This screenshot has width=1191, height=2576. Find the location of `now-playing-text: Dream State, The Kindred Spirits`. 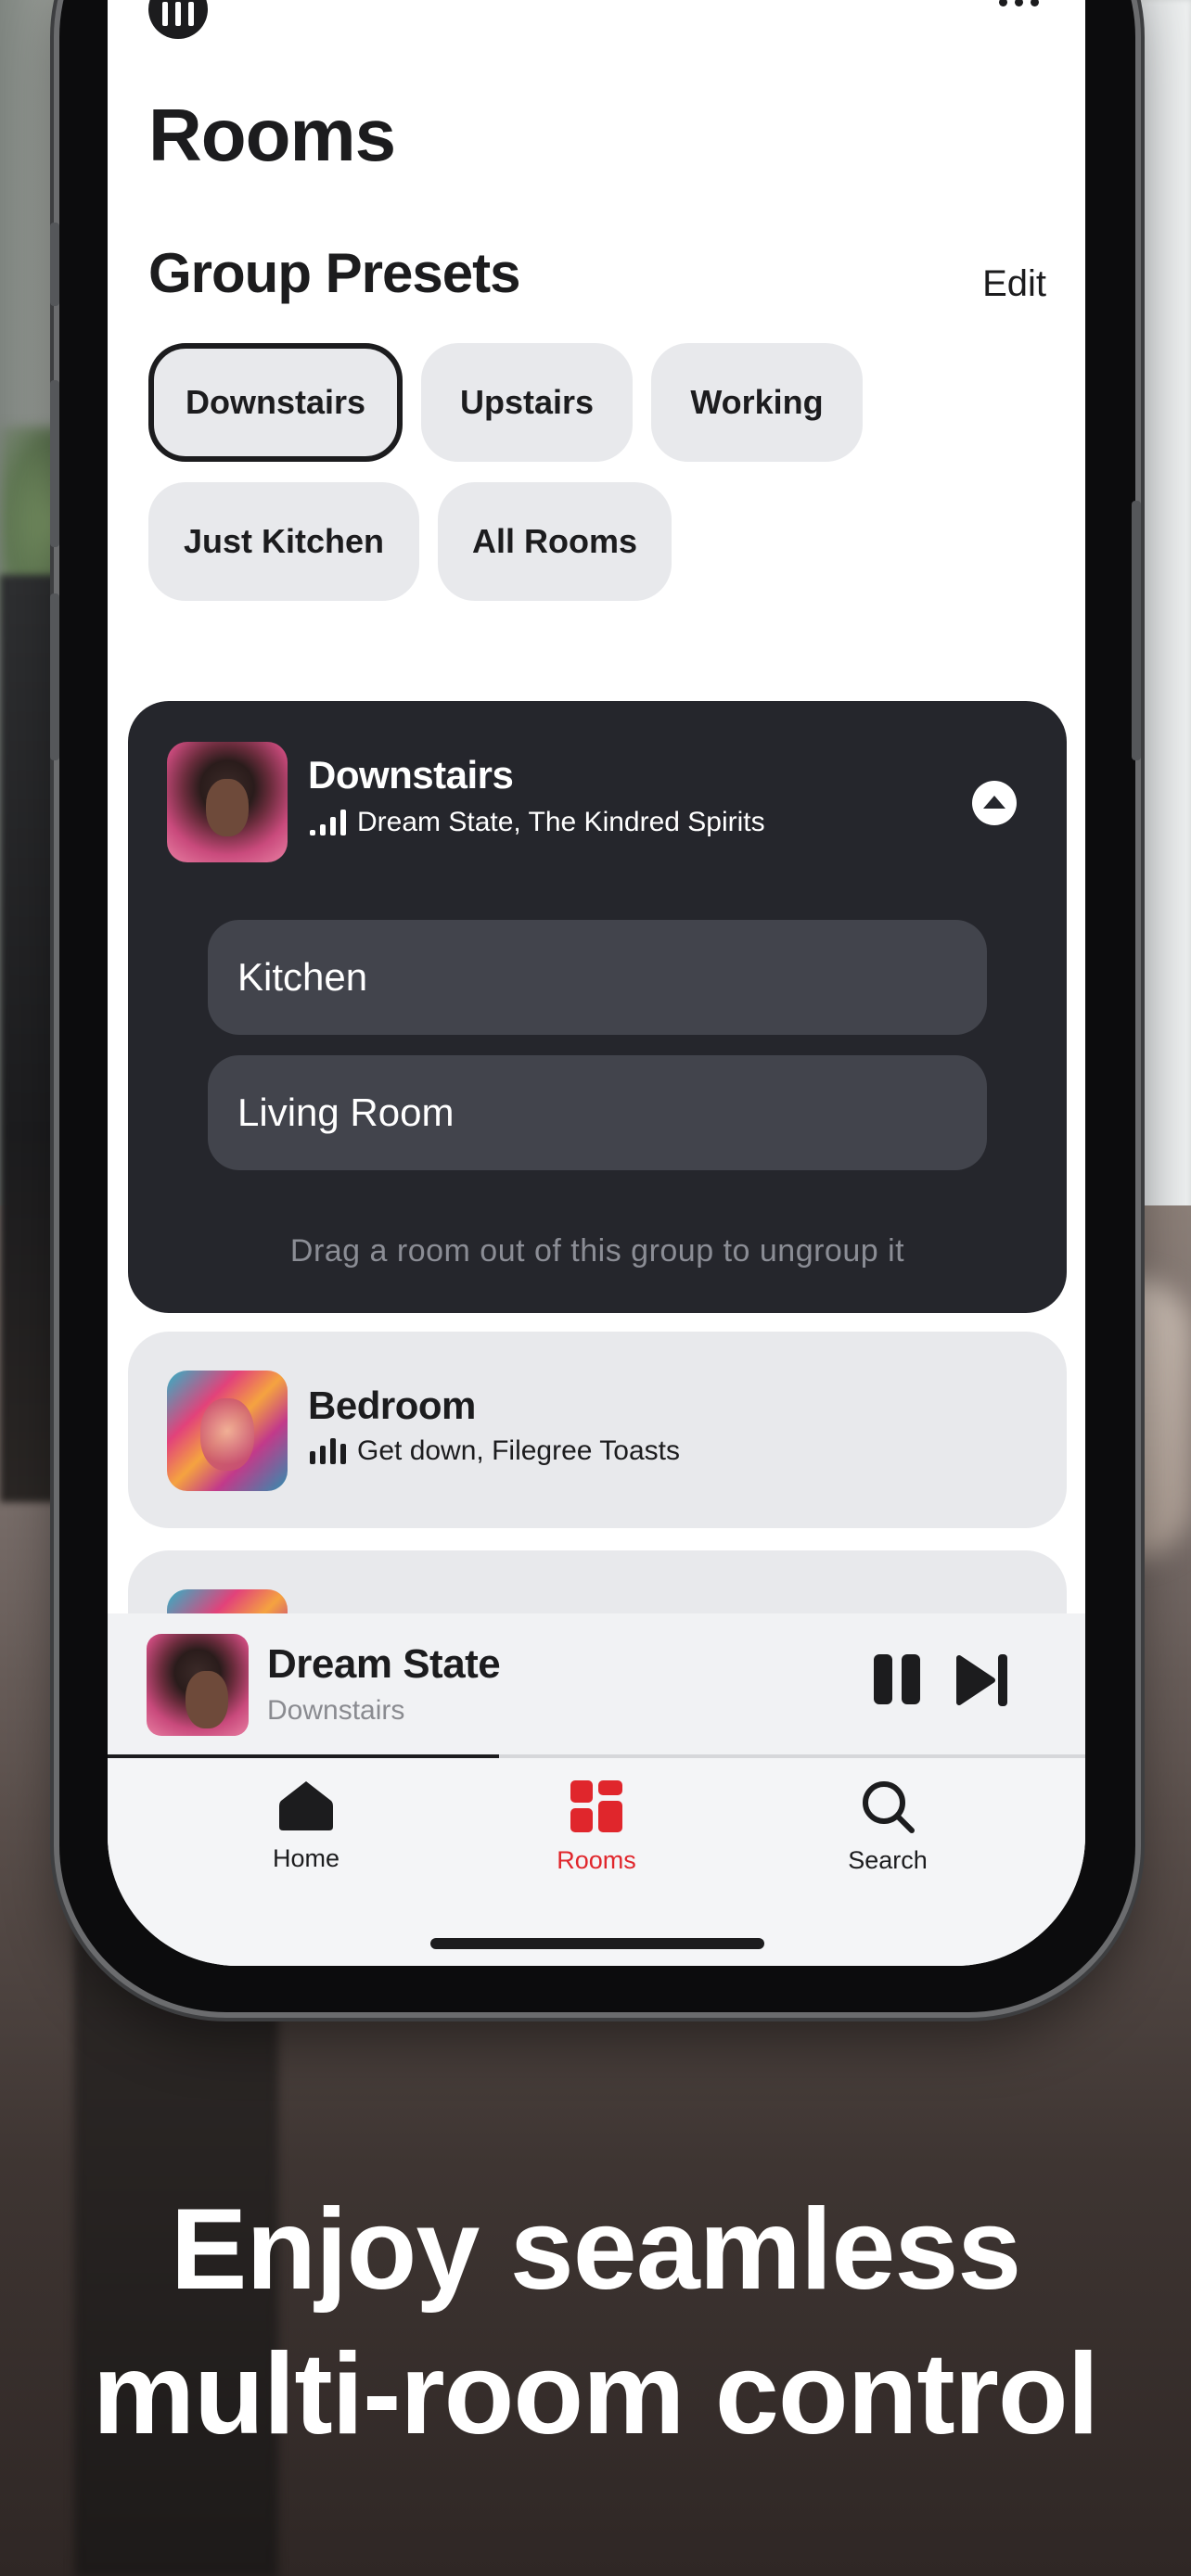

now-playing-text: Dream State, The Kindred Spirits is located at coordinates (561, 822).